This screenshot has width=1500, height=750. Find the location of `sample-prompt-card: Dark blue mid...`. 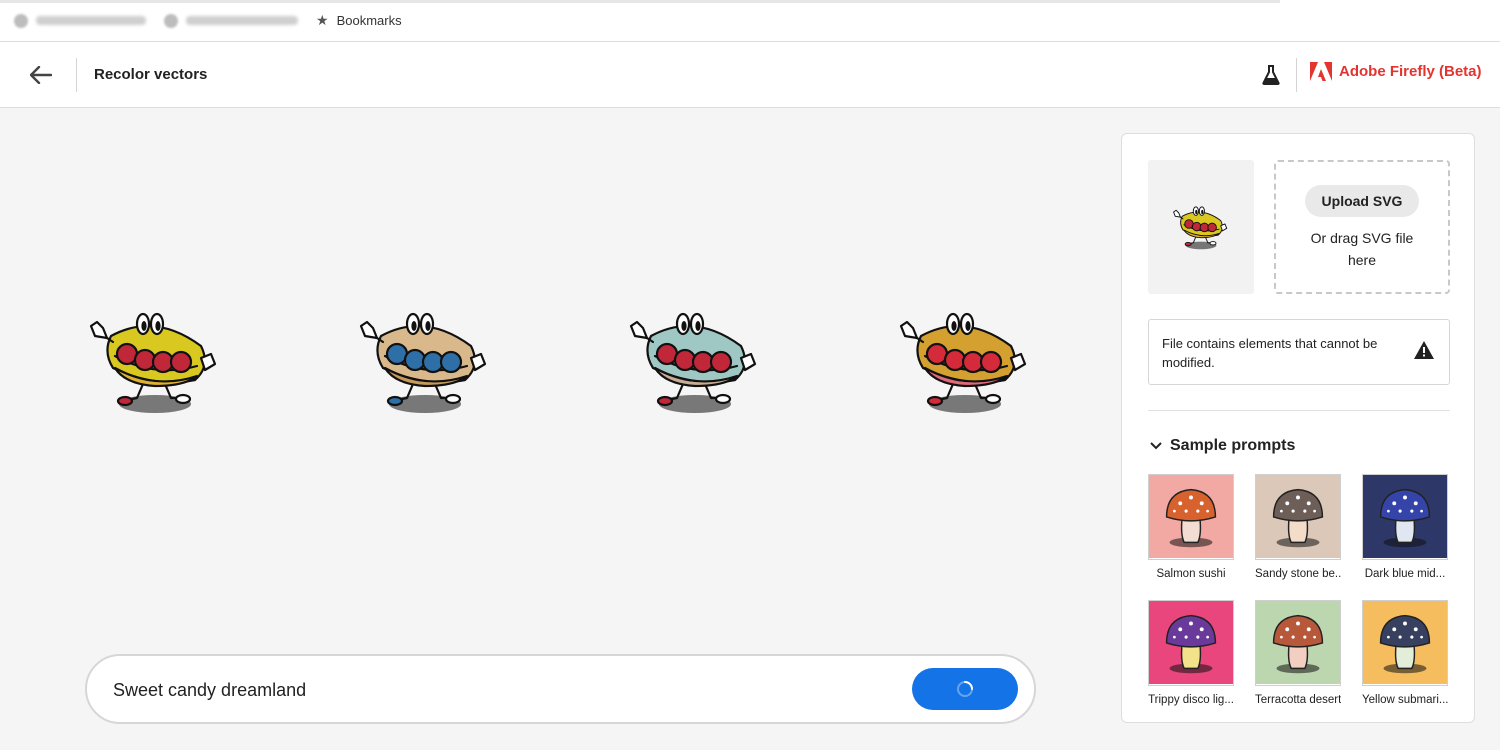

sample-prompt-card: Dark blue mid... is located at coordinates (1405, 527).